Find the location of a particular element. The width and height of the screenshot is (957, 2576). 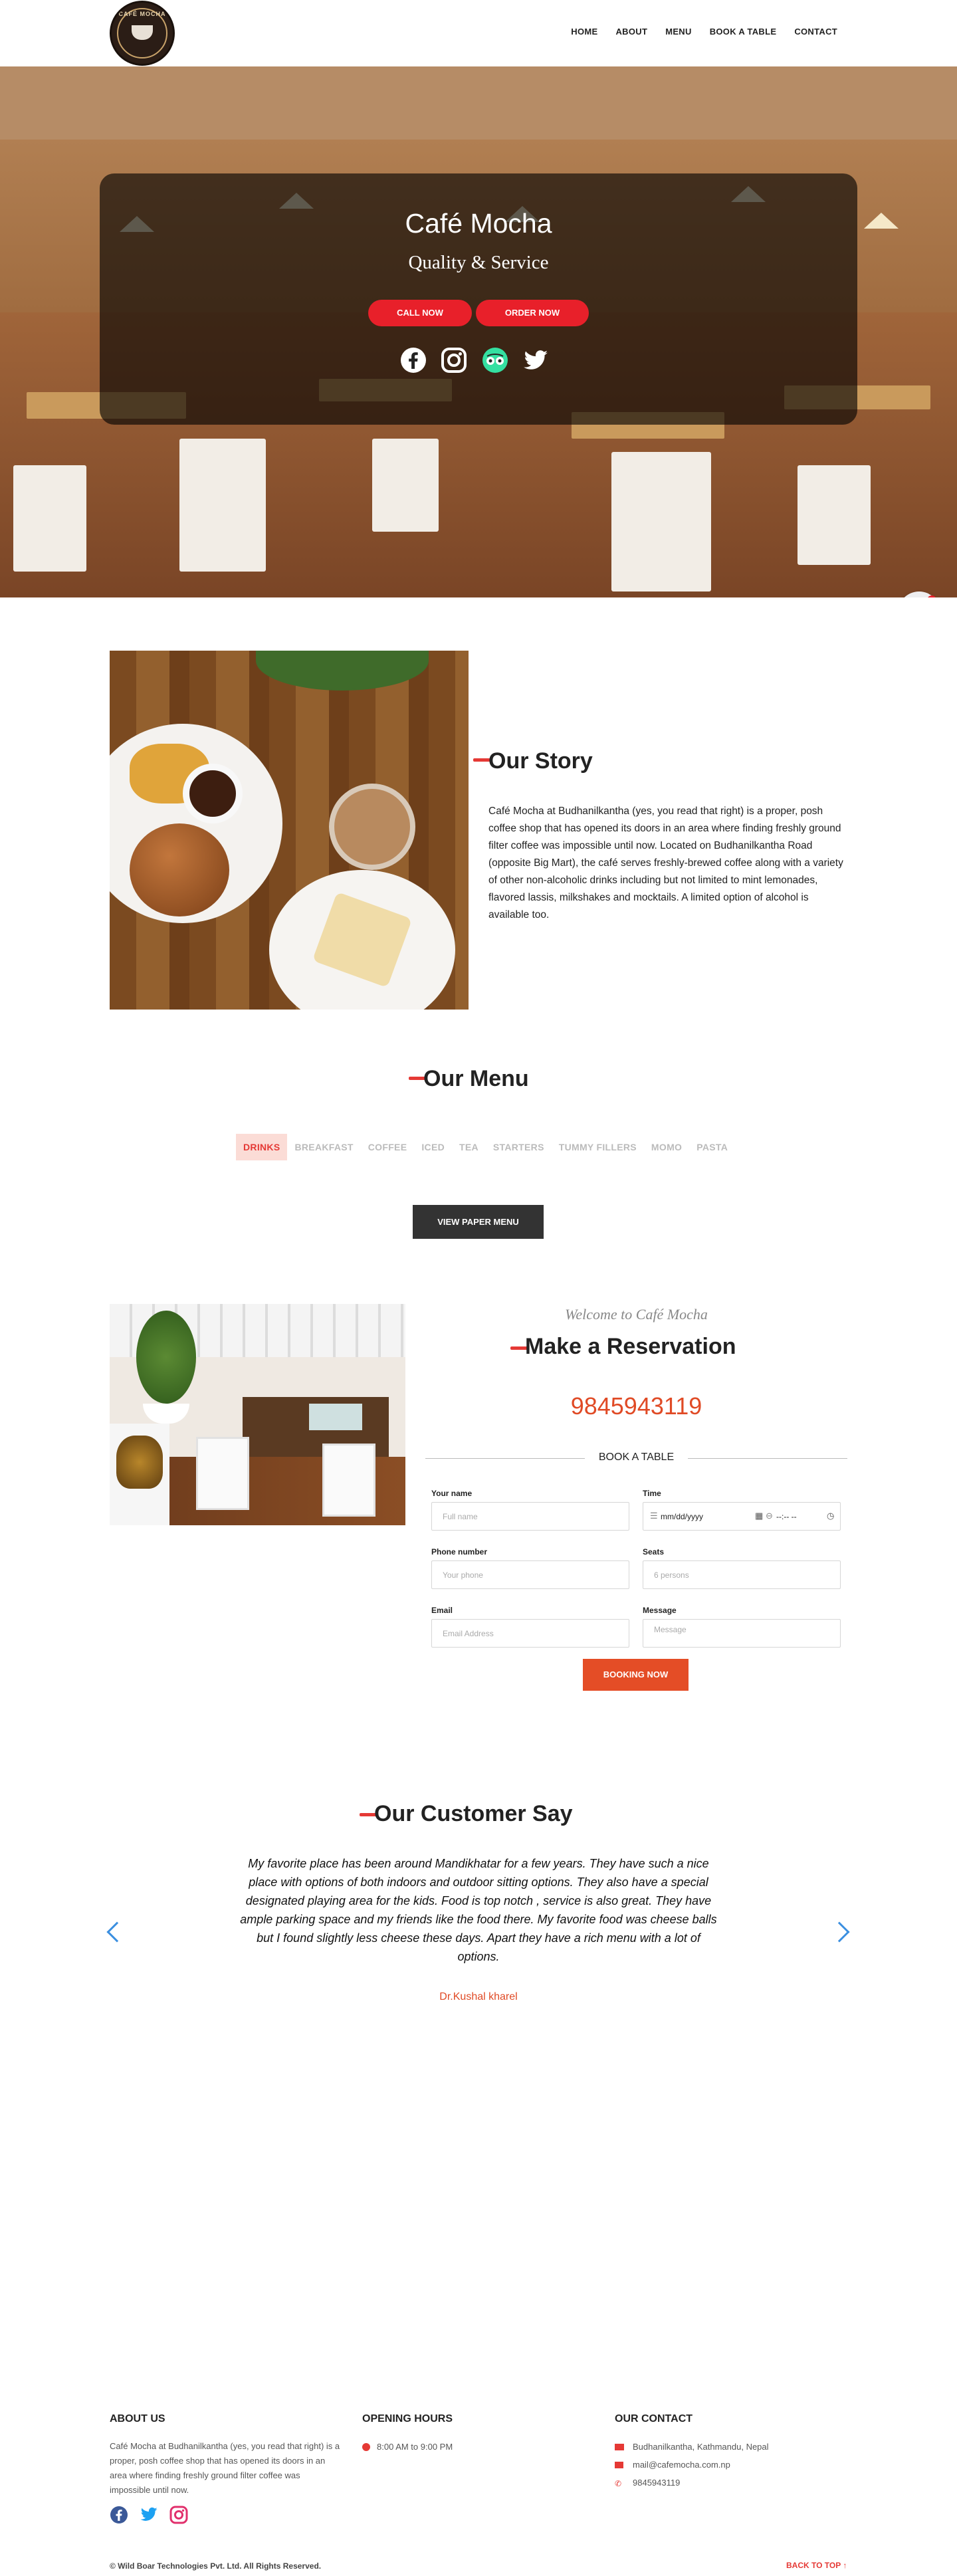

reservation-phone: 9845943119 is located at coordinates (636, 1406).